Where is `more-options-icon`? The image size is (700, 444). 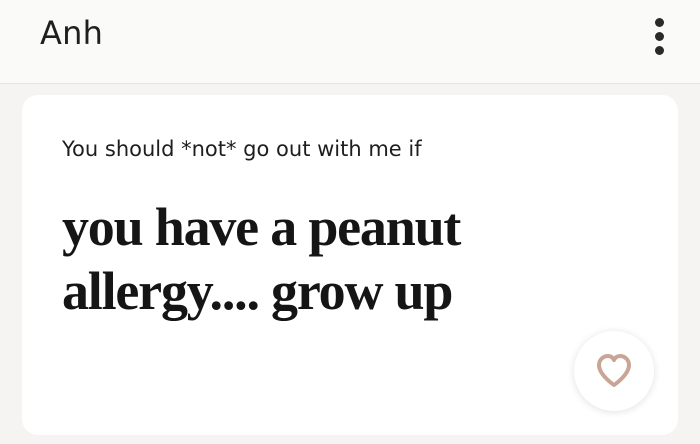 more-options-icon is located at coordinates (660, 37).